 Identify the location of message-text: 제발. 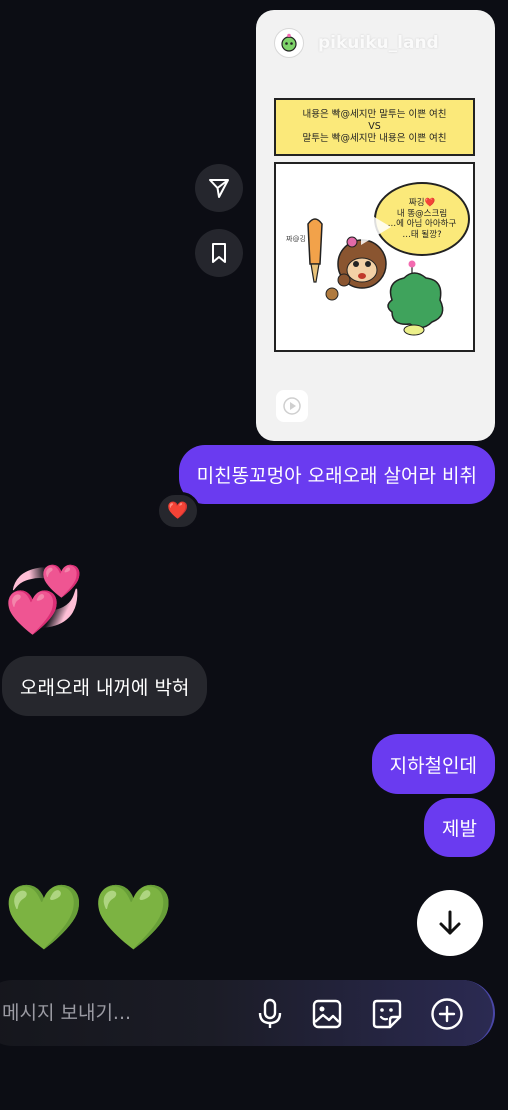
(459, 829).